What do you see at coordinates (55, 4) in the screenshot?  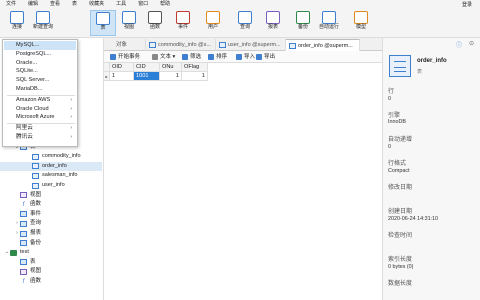 I see `menu-view: 查看` at bounding box center [55, 4].